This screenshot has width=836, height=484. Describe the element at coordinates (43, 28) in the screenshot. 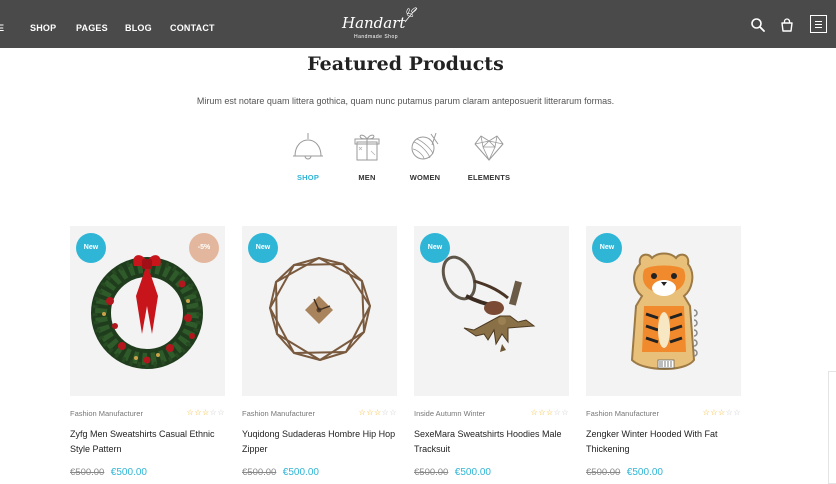

I see `nav-item-shop: SHOP` at that location.